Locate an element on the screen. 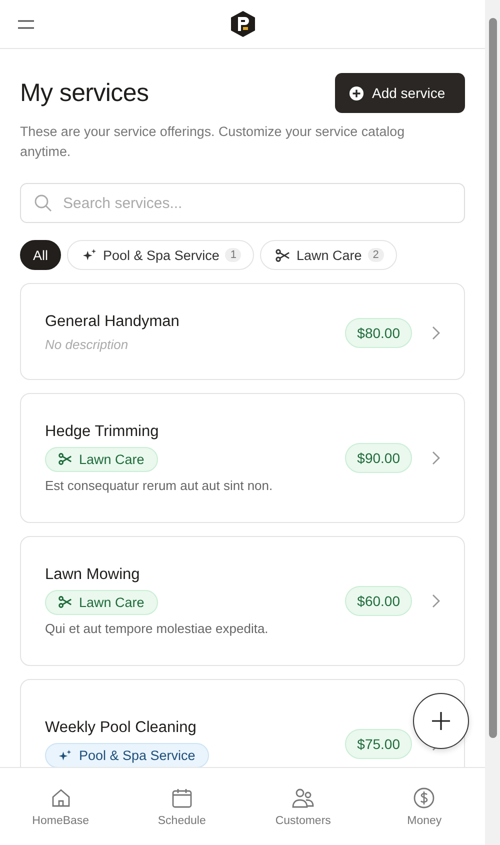 The image size is (500, 845). calendar-icon is located at coordinates (181, 797).